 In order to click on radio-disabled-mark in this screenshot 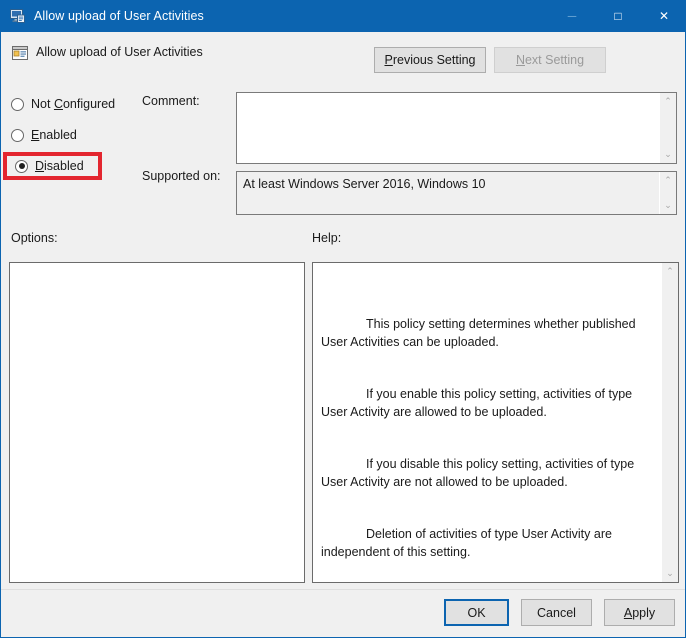, I will do `click(21, 166)`.